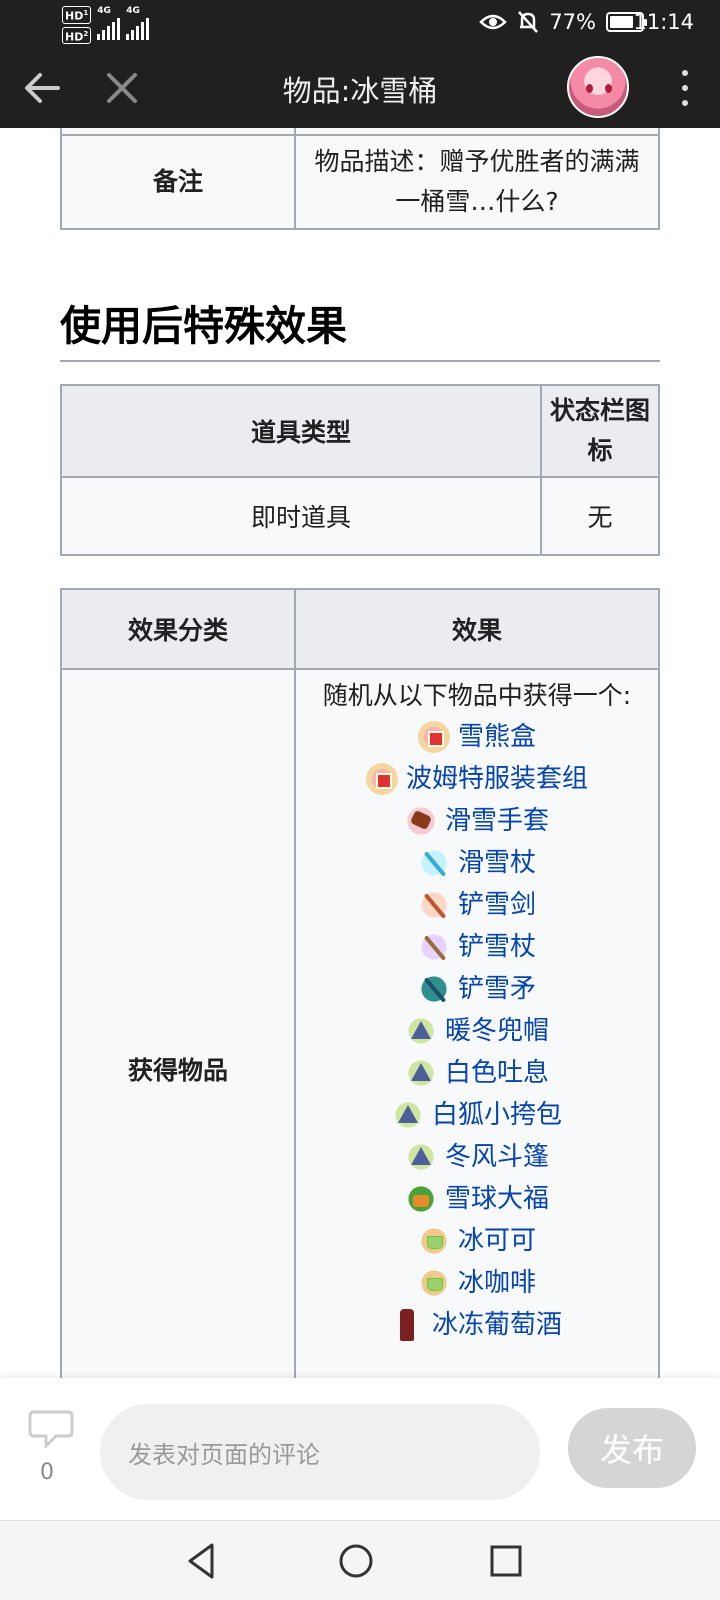  Describe the element at coordinates (360, 24) in the screenshot. I see `status-bar: HD1 HD2 4G 4G 77% 11:14` at that location.